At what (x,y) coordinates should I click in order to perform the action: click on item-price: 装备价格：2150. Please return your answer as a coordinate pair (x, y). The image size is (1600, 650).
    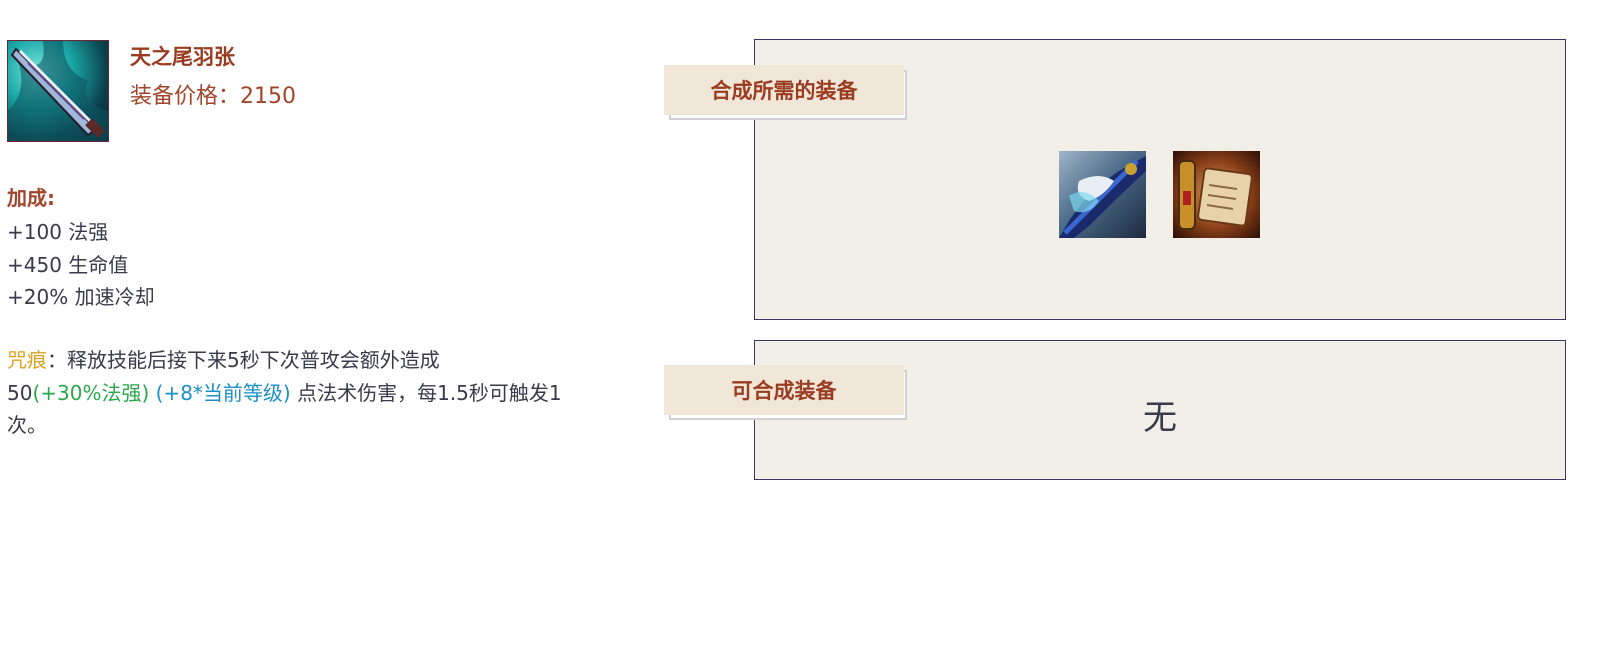
    Looking at the image, I should click on (213, 94).